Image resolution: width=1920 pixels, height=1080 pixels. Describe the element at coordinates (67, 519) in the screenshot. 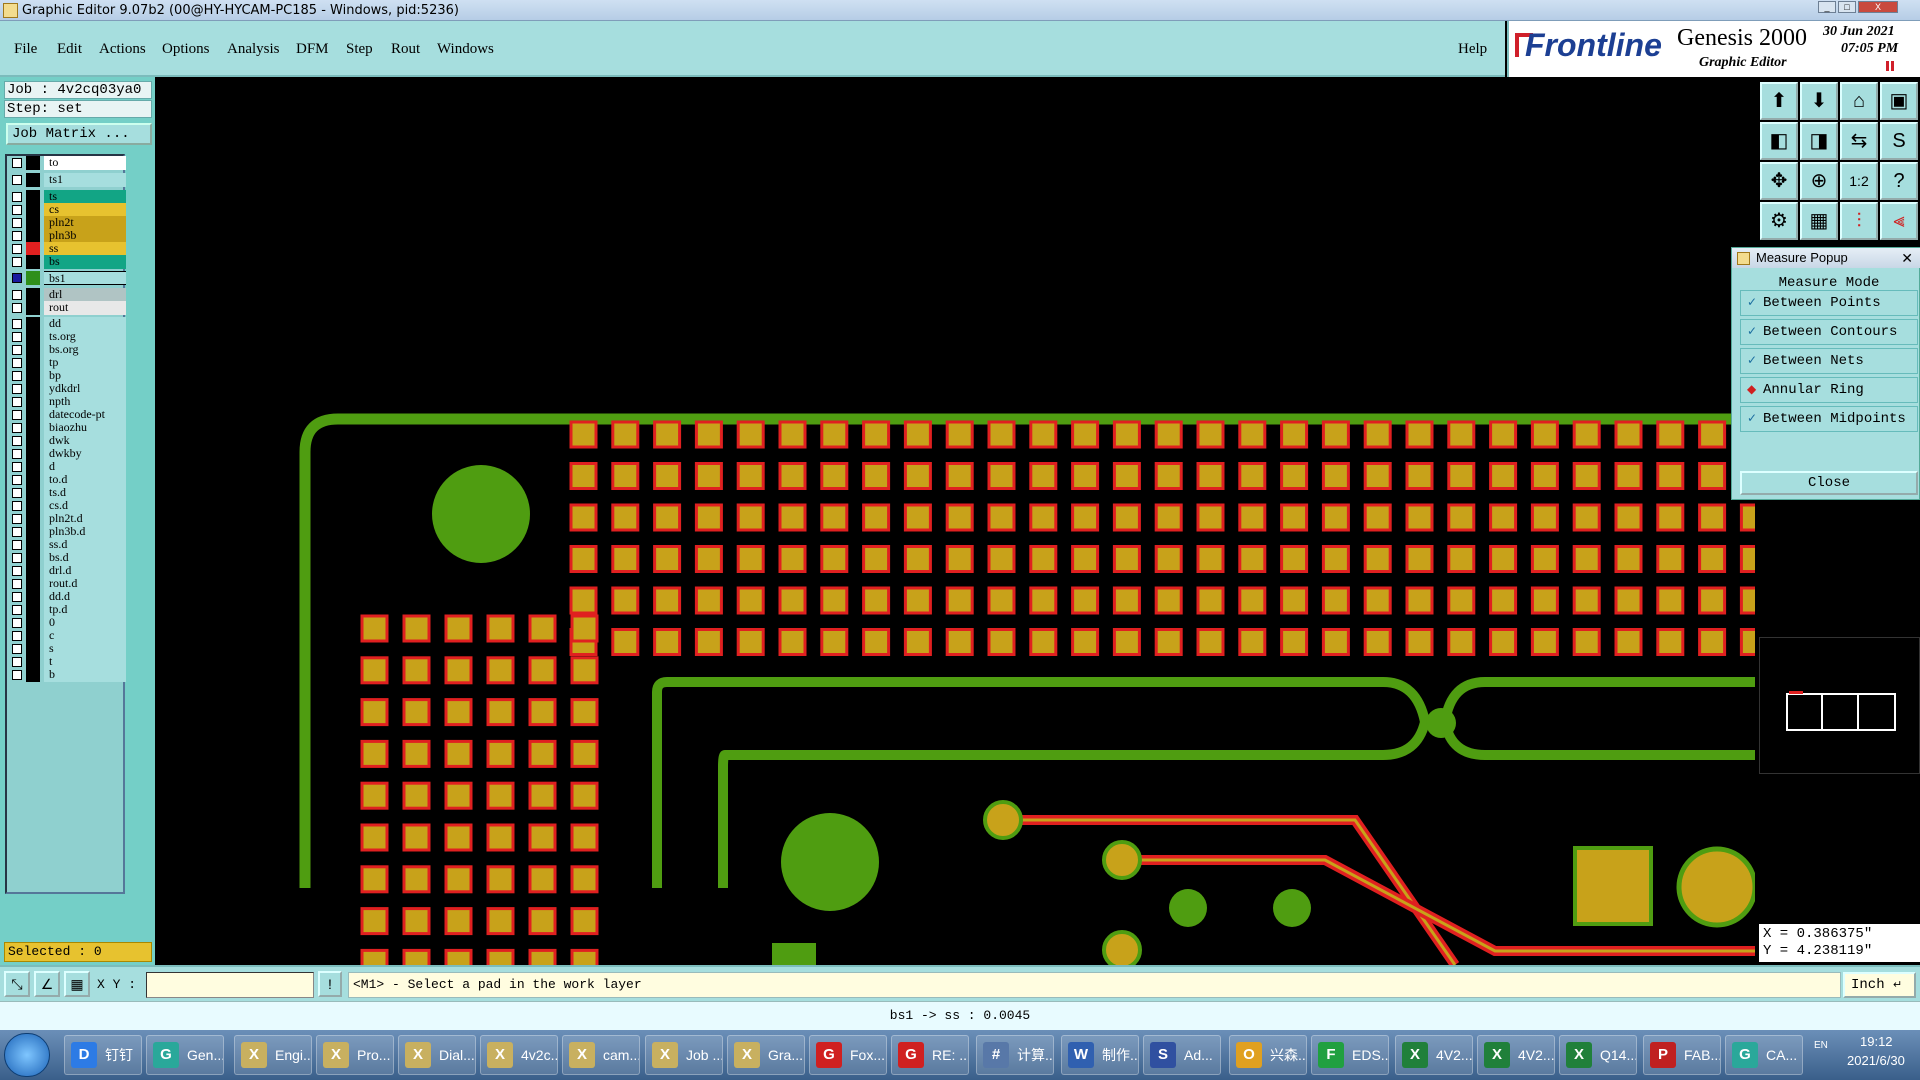

I see `layer-row: pln2t.d` at that location.